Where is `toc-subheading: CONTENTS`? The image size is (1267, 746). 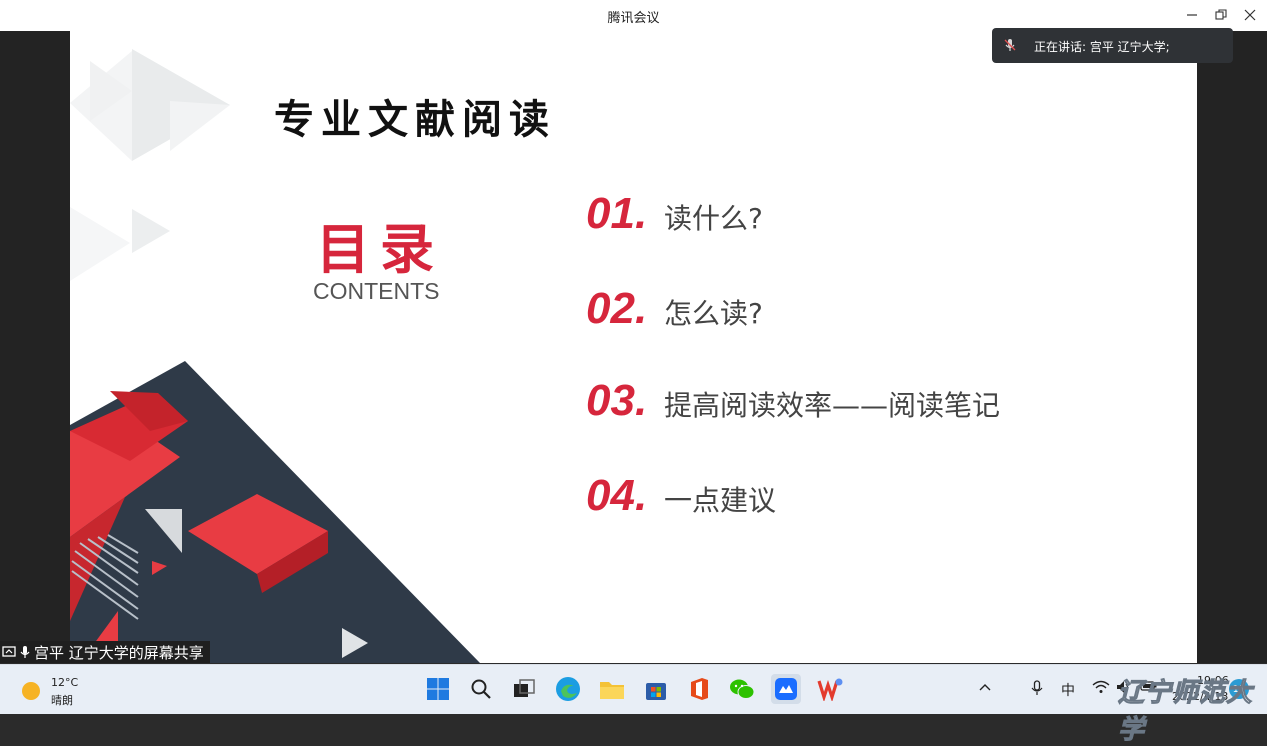 toc-subheading: CONTENTS is located at coordinates (376, 291).